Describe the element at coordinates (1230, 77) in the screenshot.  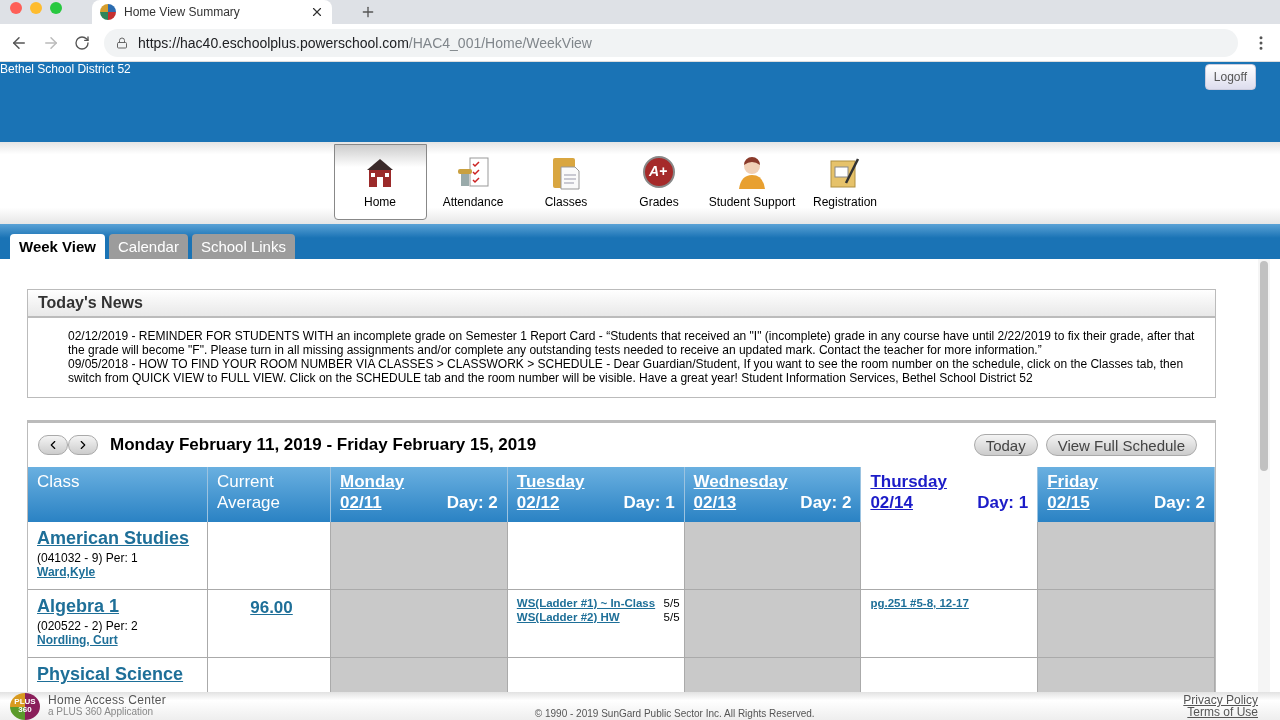
I see `logoff-button: Logoff` at that location.